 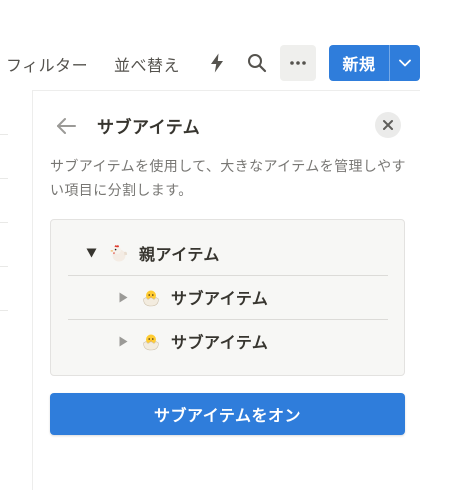 What do you see at coordinates (228, 179) in the screenshot?
I see `panel-description: サブアイテムを使用して、大きなアイテムを管理しやすい項目に分割します。` at bounding box center [228, 179].